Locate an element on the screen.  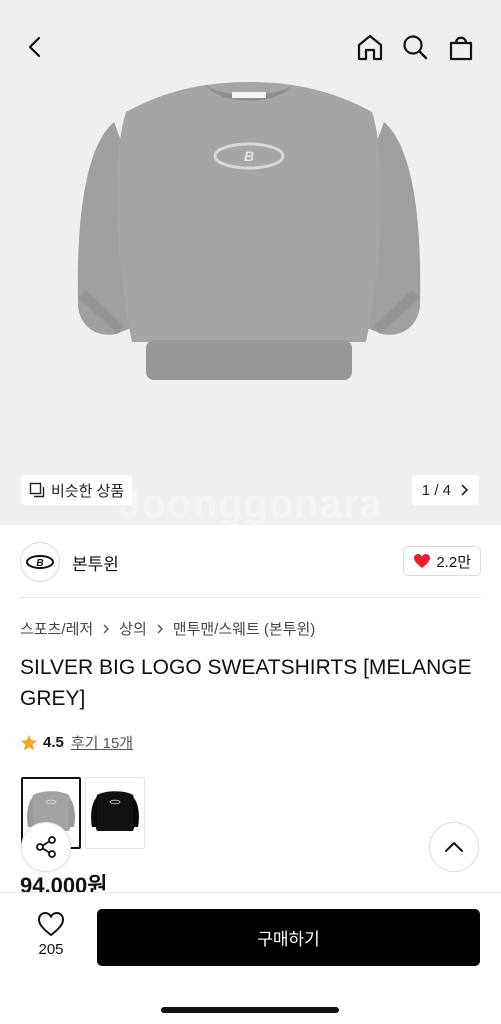
chevron-up-icon is located at coordinates (454, 847).